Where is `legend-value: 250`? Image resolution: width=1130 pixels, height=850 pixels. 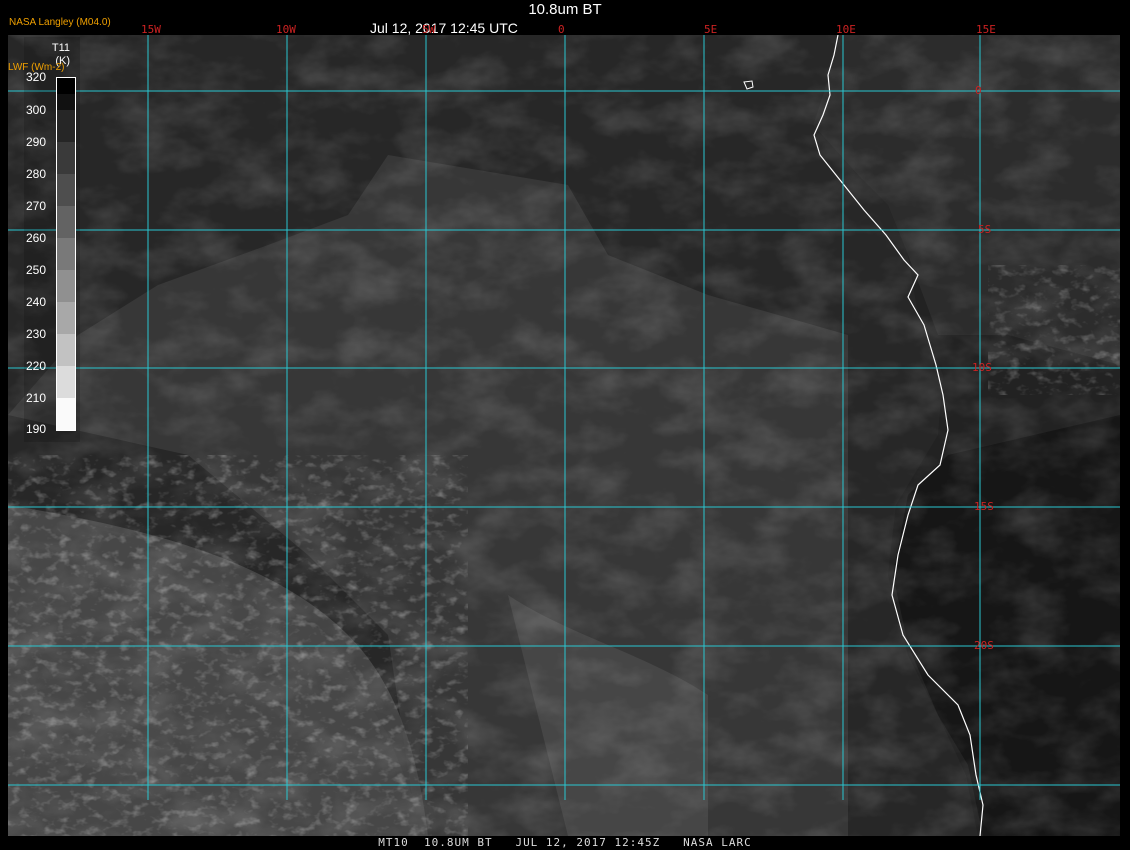
legend-value: 250 is located at coordinates (36, 270).